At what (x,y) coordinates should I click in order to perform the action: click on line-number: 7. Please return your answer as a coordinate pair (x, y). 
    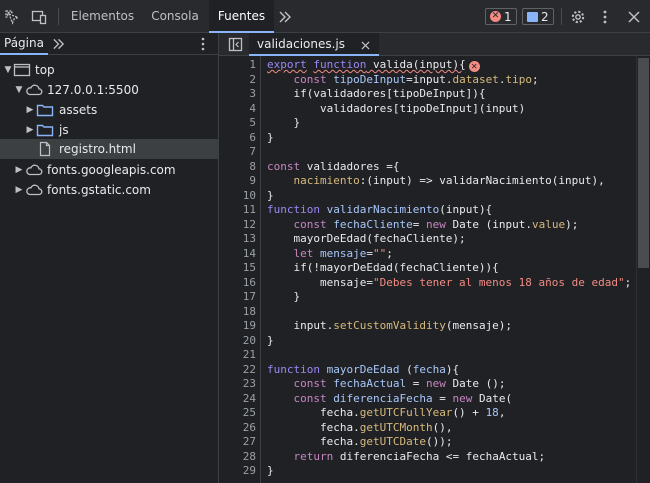
    Looking at the image, I should click on (239, 152).